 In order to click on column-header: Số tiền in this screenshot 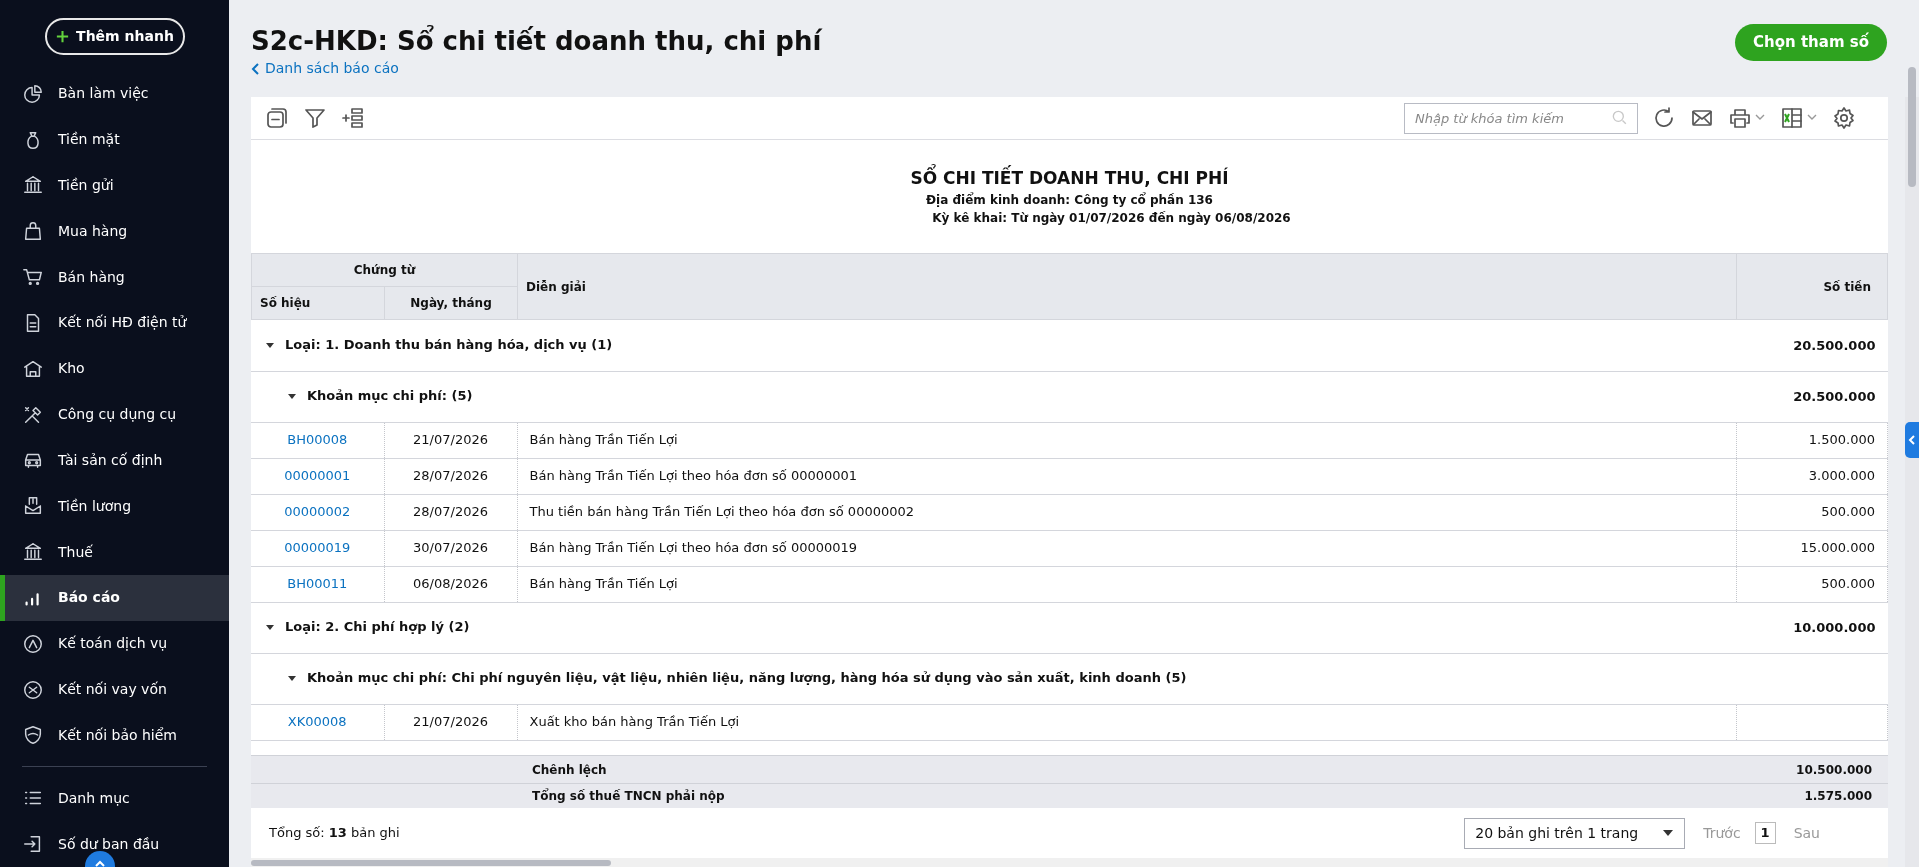, I will do `click(1812, 286)`.